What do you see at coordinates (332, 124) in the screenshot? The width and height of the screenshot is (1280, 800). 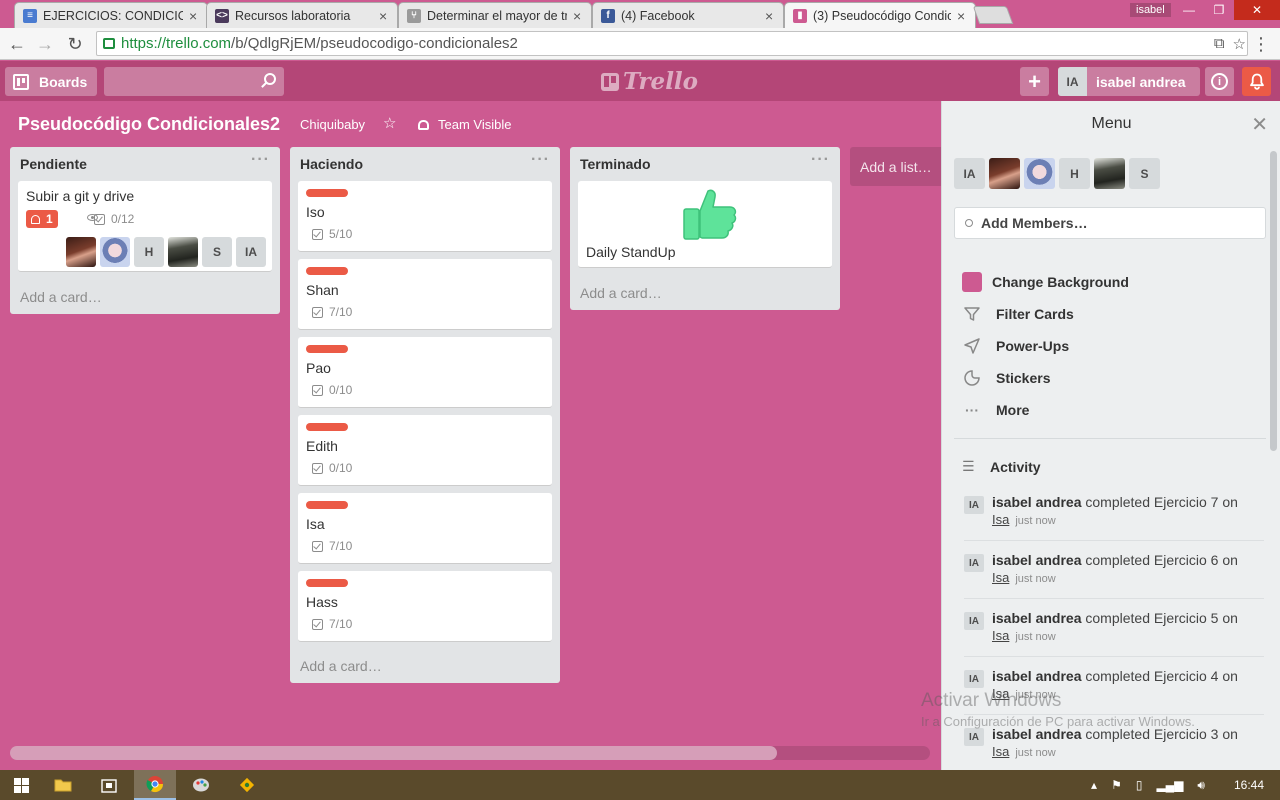 I see `board-org-button: Chiquibaby` at bounding box center [332, 124].